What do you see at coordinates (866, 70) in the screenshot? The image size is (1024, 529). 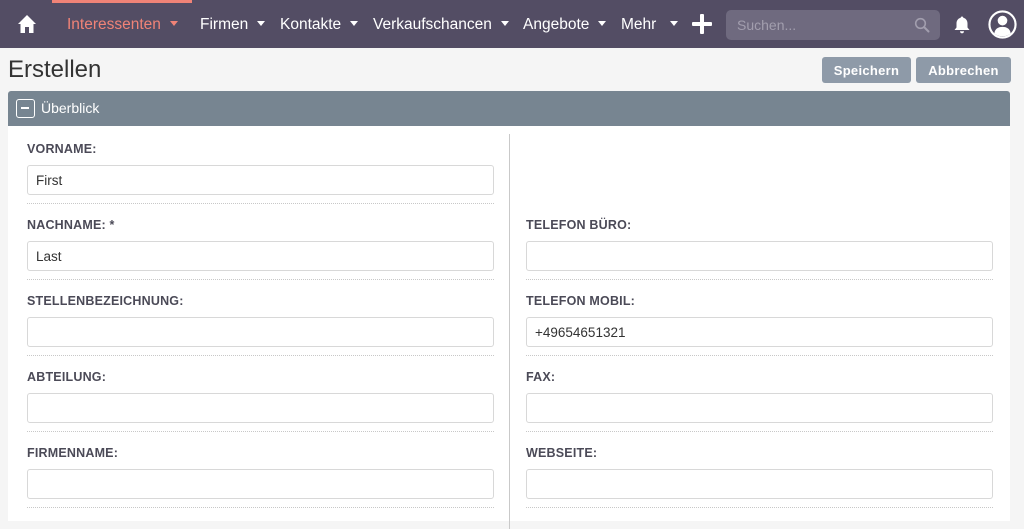 I see `save-button: Speichern` at bounding box center [866, 70].